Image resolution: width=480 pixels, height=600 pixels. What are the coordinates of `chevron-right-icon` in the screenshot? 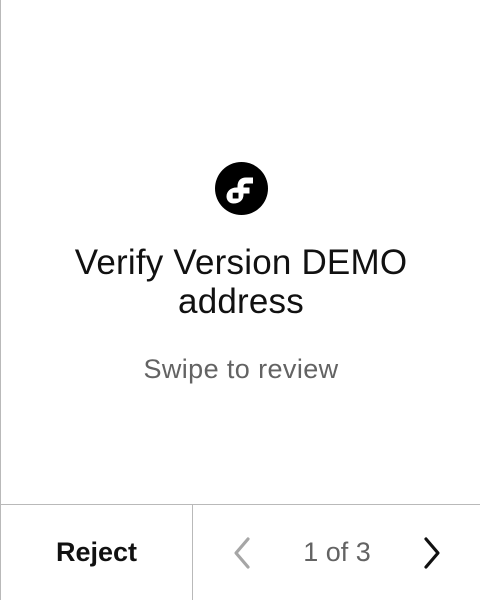 It's located at (431, 553).